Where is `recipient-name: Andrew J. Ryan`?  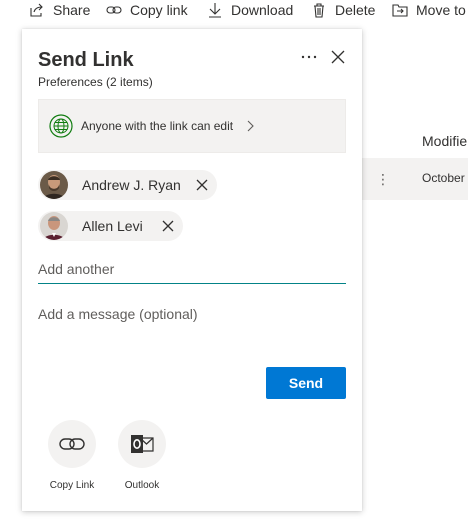 recipient-name: Andrew J. Ryan is located at coordinates (131, 185).